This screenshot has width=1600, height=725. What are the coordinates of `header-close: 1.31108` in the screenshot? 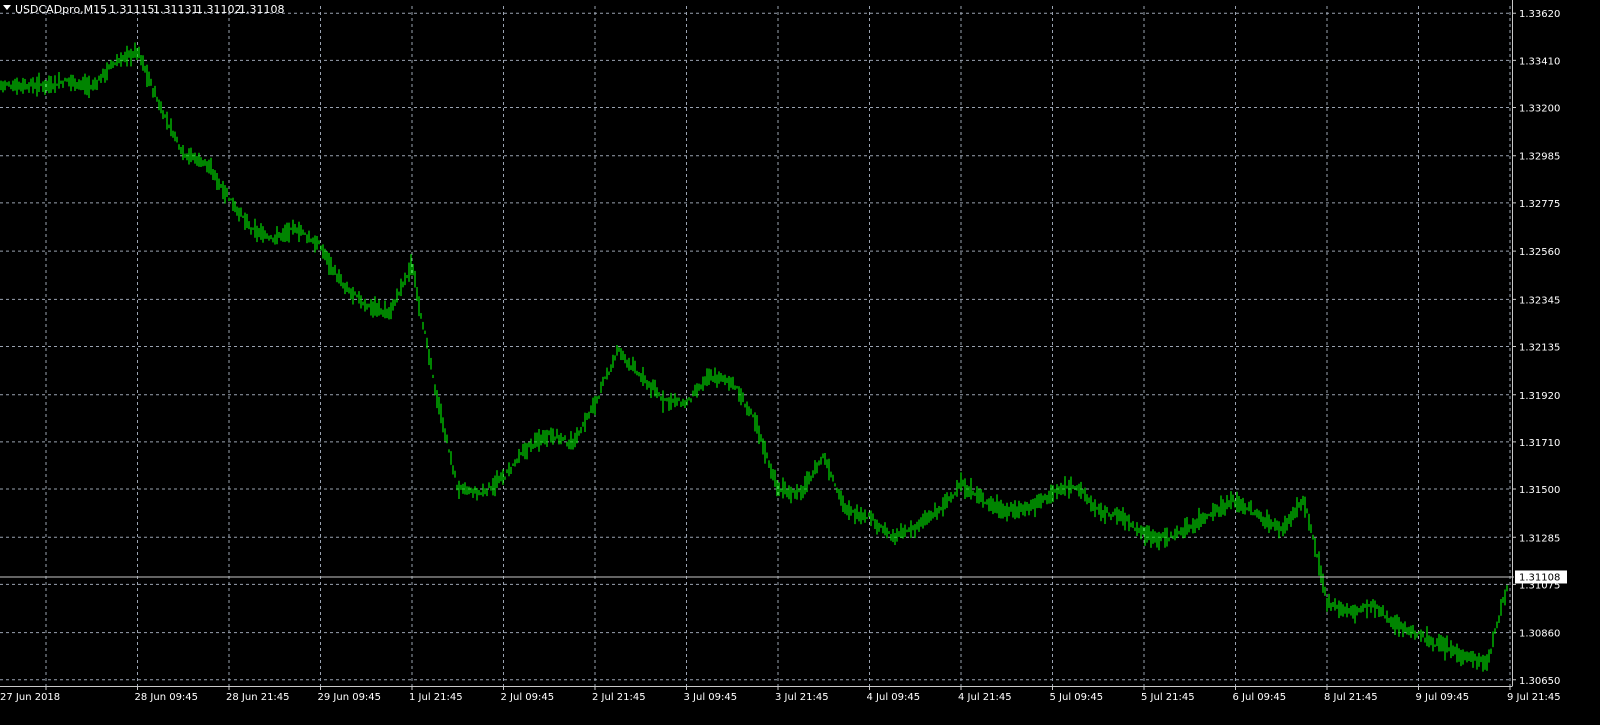 It's located at (262, 9).